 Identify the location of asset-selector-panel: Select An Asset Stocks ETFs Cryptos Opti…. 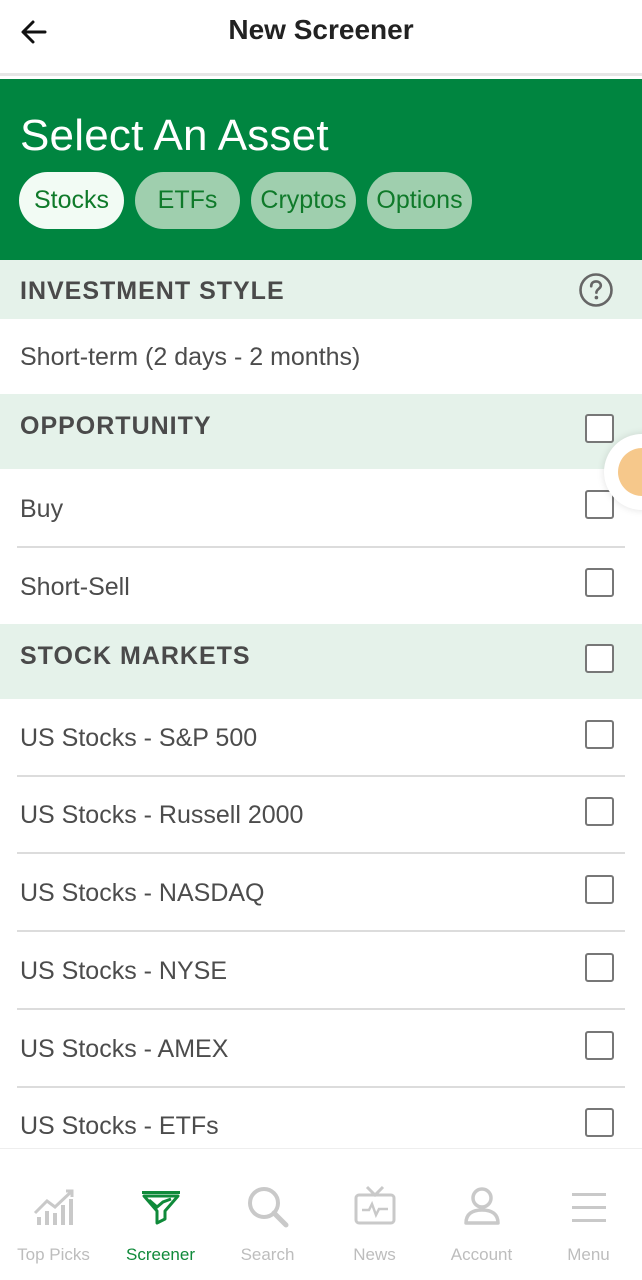
(321, 169).